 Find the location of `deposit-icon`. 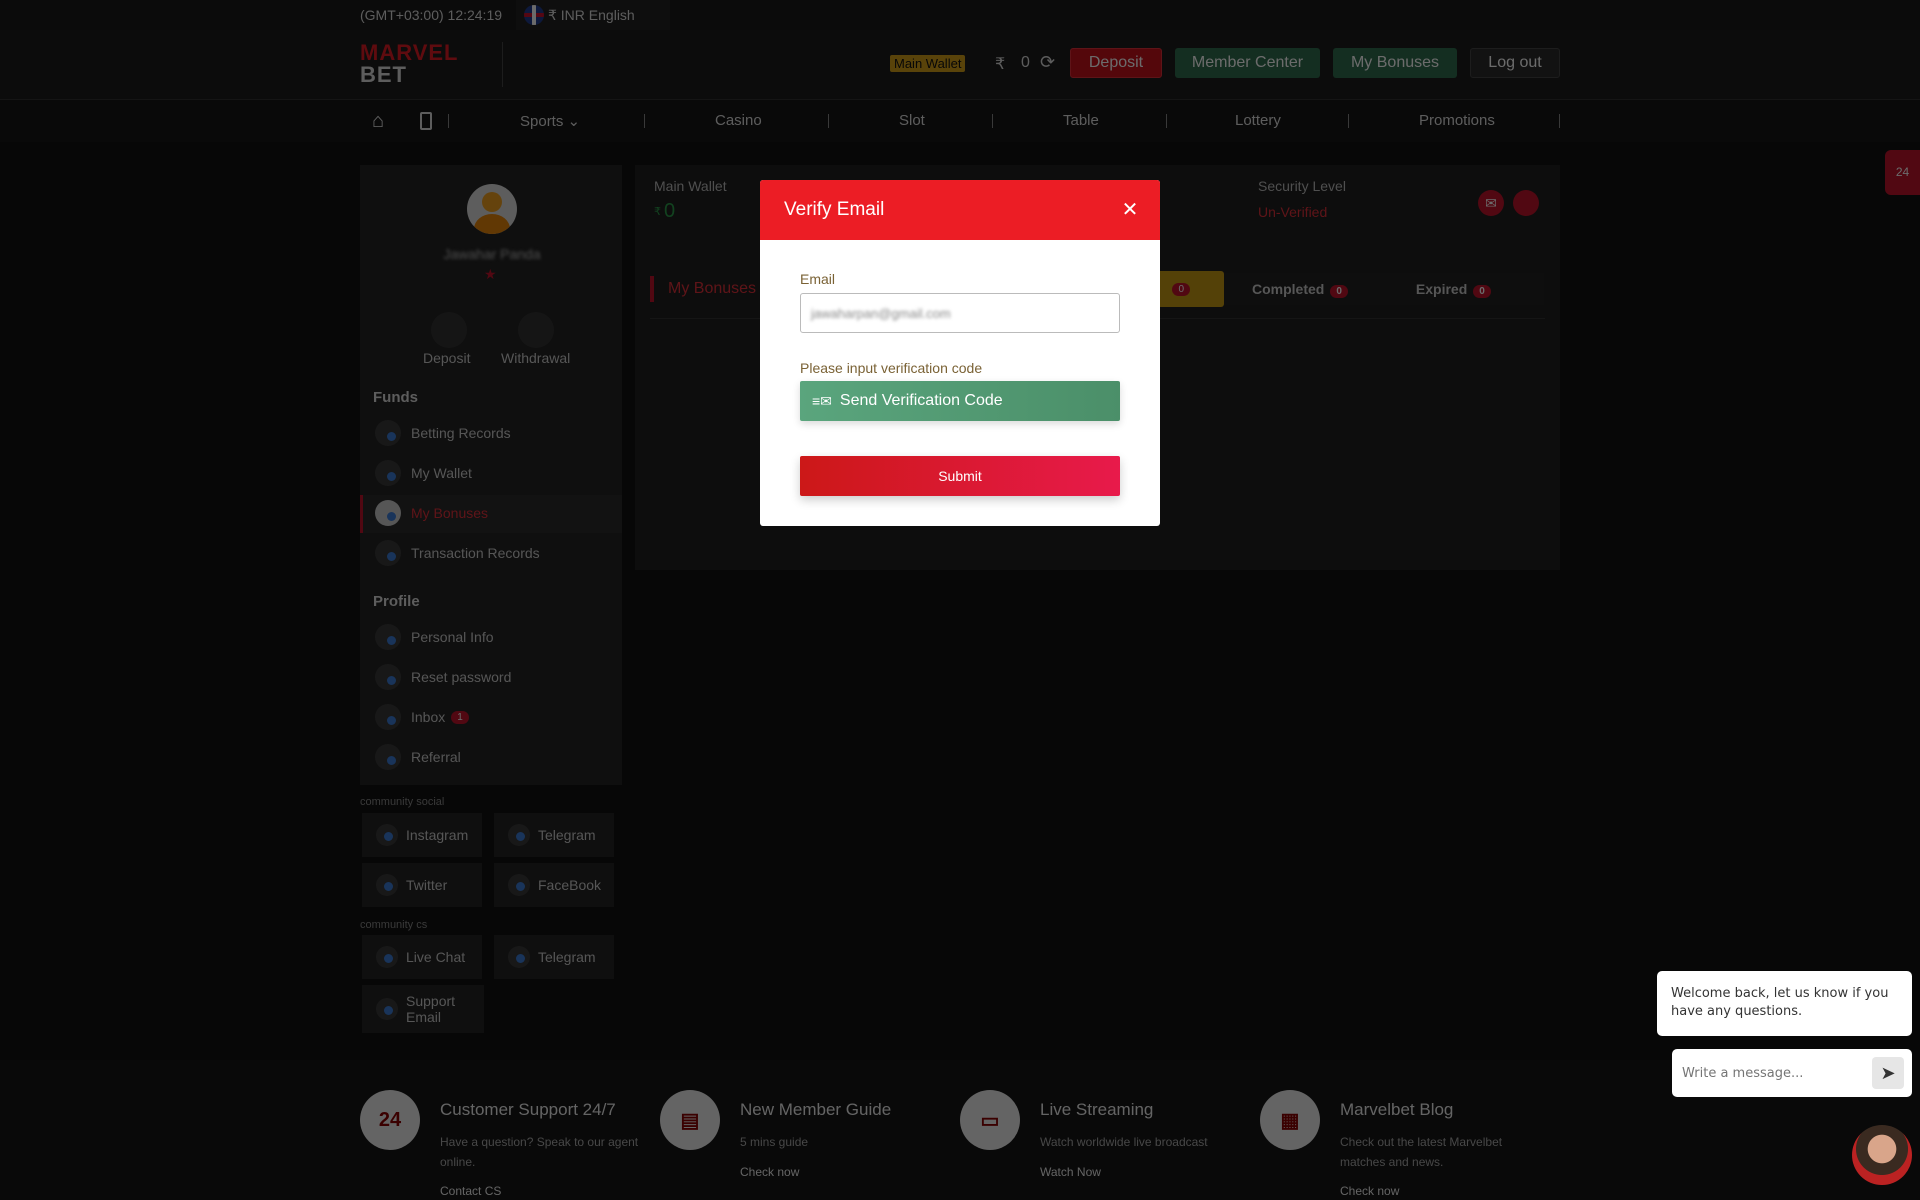

deposit-icon is located at coordinates (449, 330).